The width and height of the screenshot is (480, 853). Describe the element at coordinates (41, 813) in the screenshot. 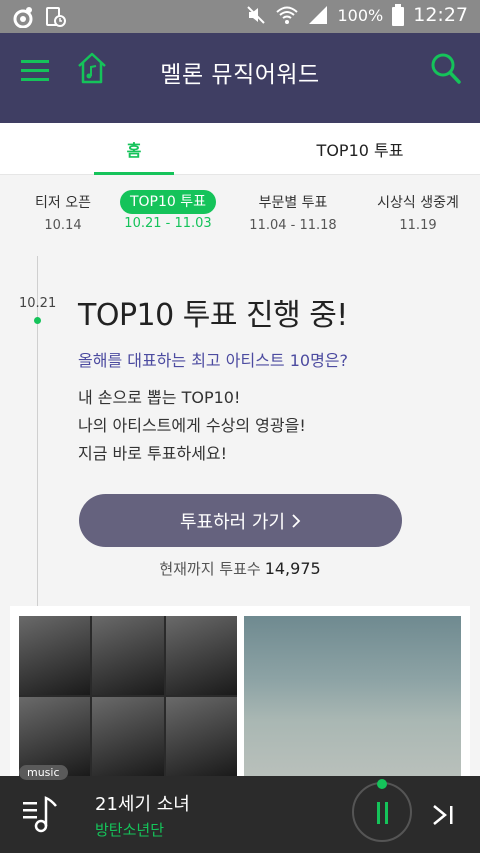

I see `music-note-icon` at that location.